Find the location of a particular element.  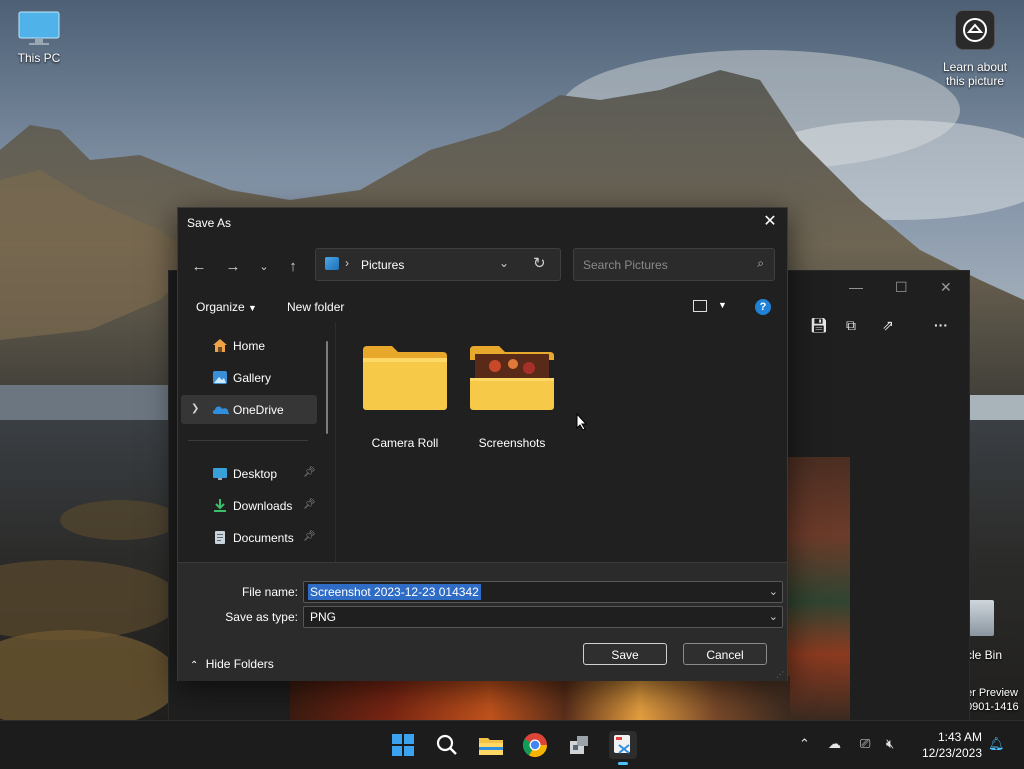

forward-icon: → is located at coordinates (233, 267).